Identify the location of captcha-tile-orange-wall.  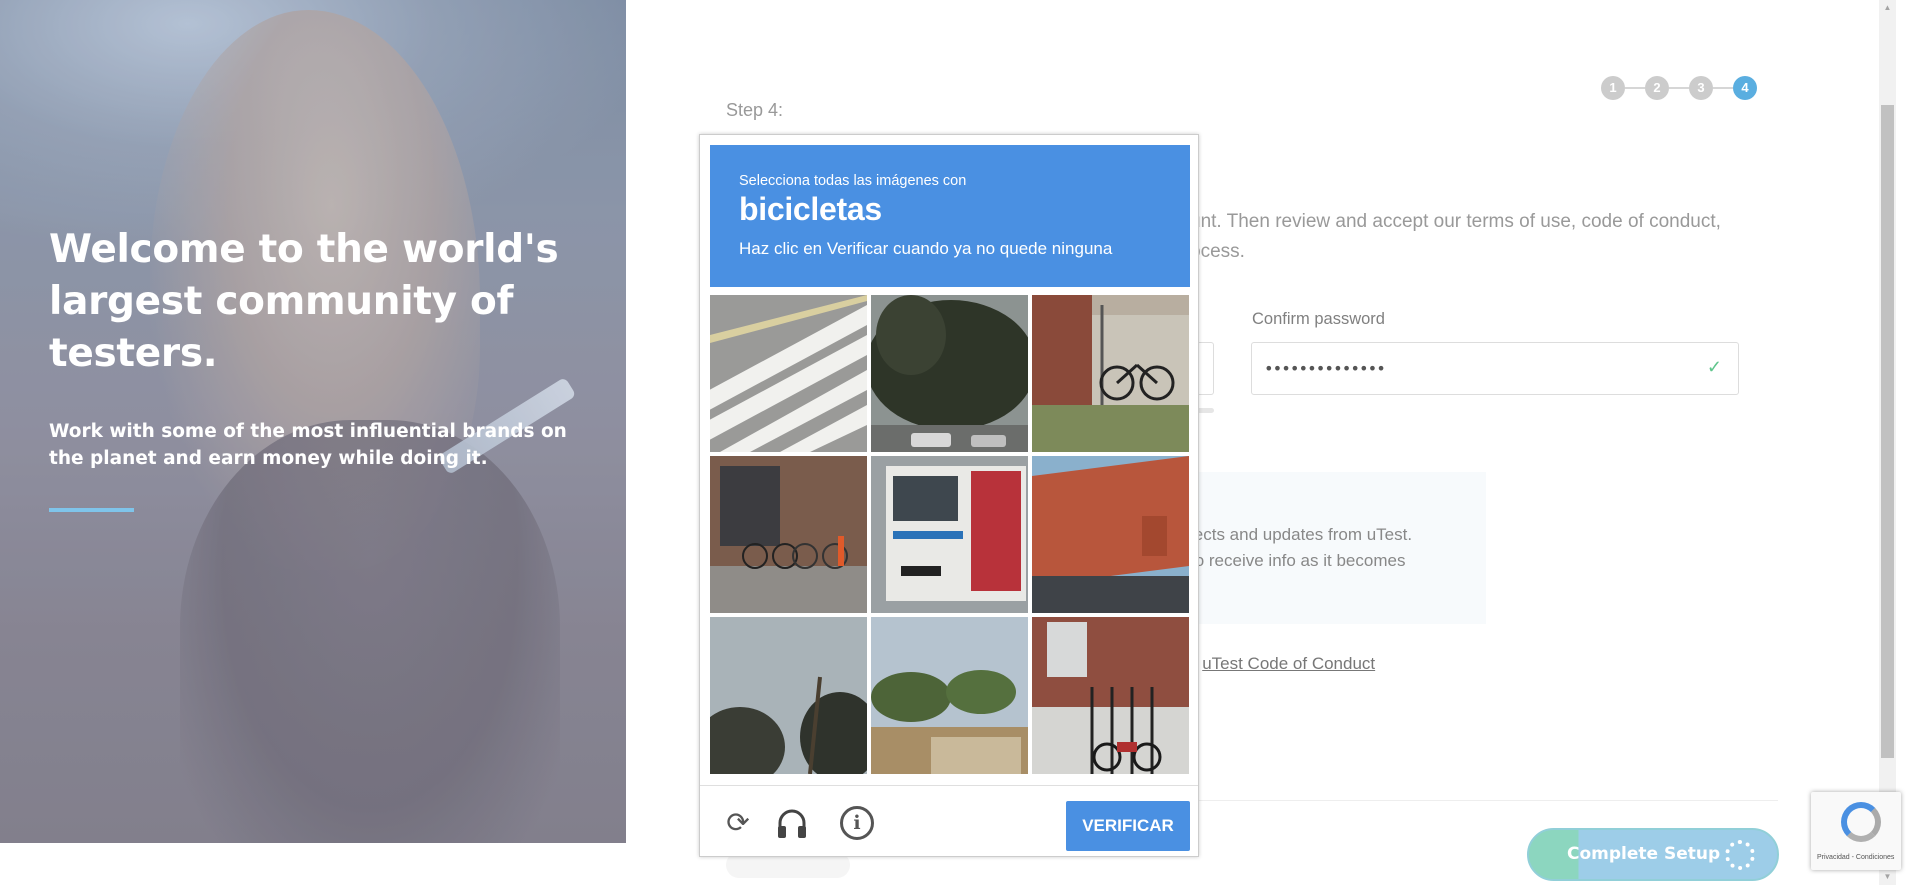
(1110, 534).